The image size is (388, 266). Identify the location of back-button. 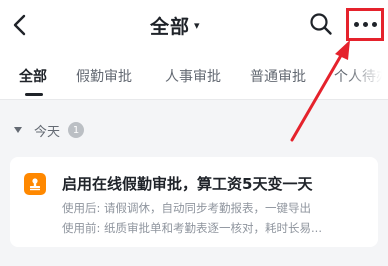
(19, 25).